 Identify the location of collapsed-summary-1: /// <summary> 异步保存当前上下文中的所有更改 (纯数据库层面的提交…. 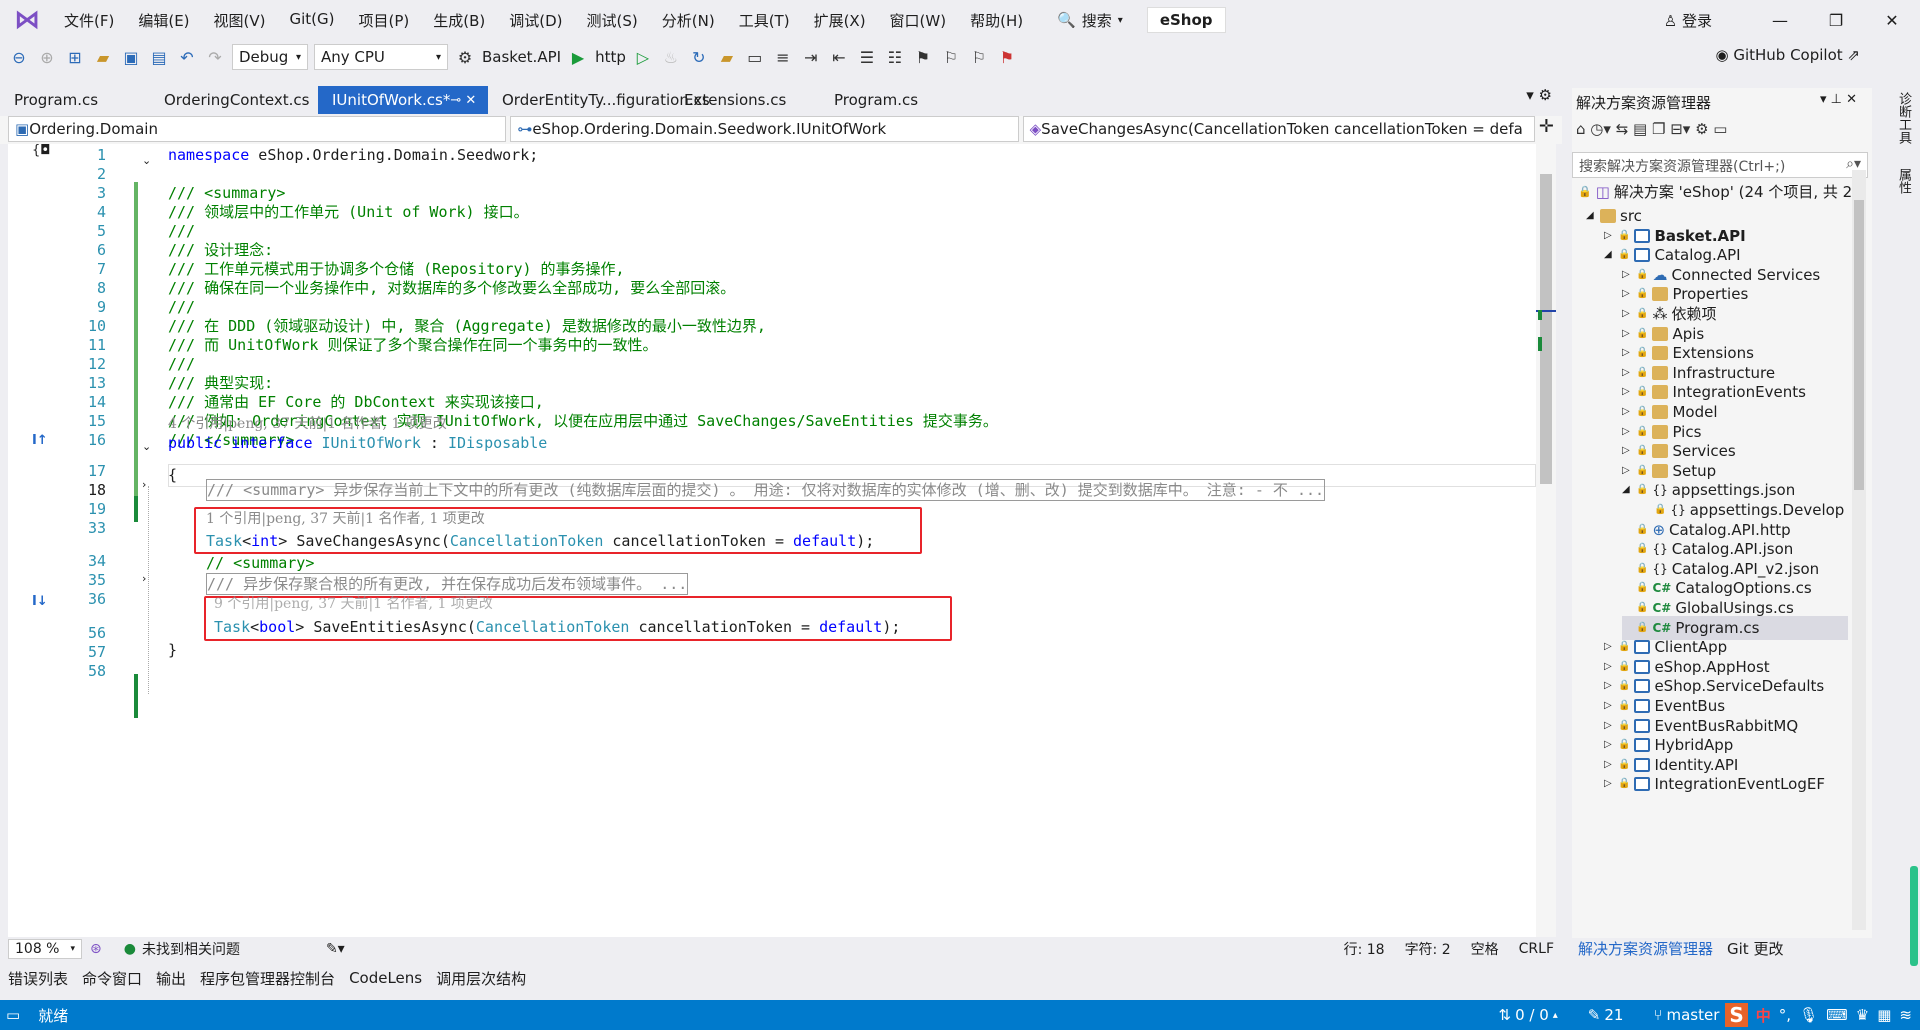
(766, 490).